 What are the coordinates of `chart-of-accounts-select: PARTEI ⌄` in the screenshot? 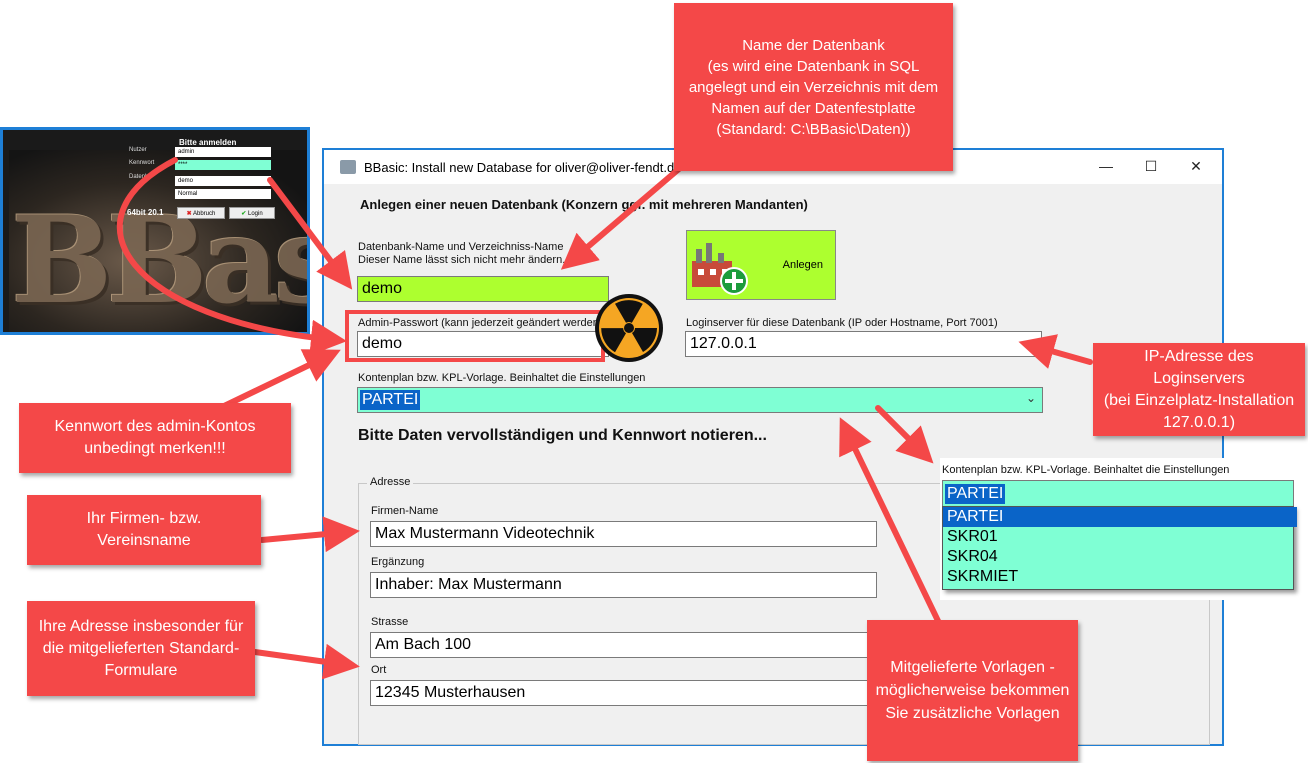 It's located at (700, 400).